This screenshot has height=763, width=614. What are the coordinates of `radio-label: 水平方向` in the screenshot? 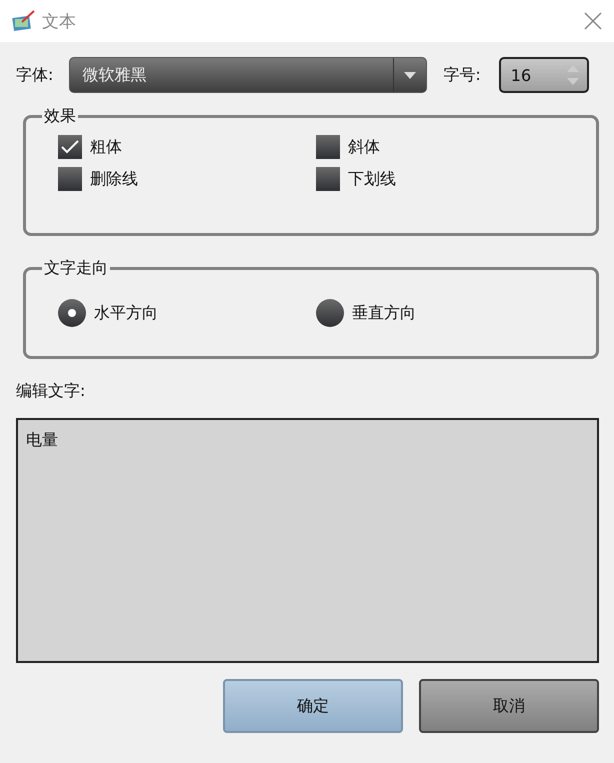 It's located at (126, 313).